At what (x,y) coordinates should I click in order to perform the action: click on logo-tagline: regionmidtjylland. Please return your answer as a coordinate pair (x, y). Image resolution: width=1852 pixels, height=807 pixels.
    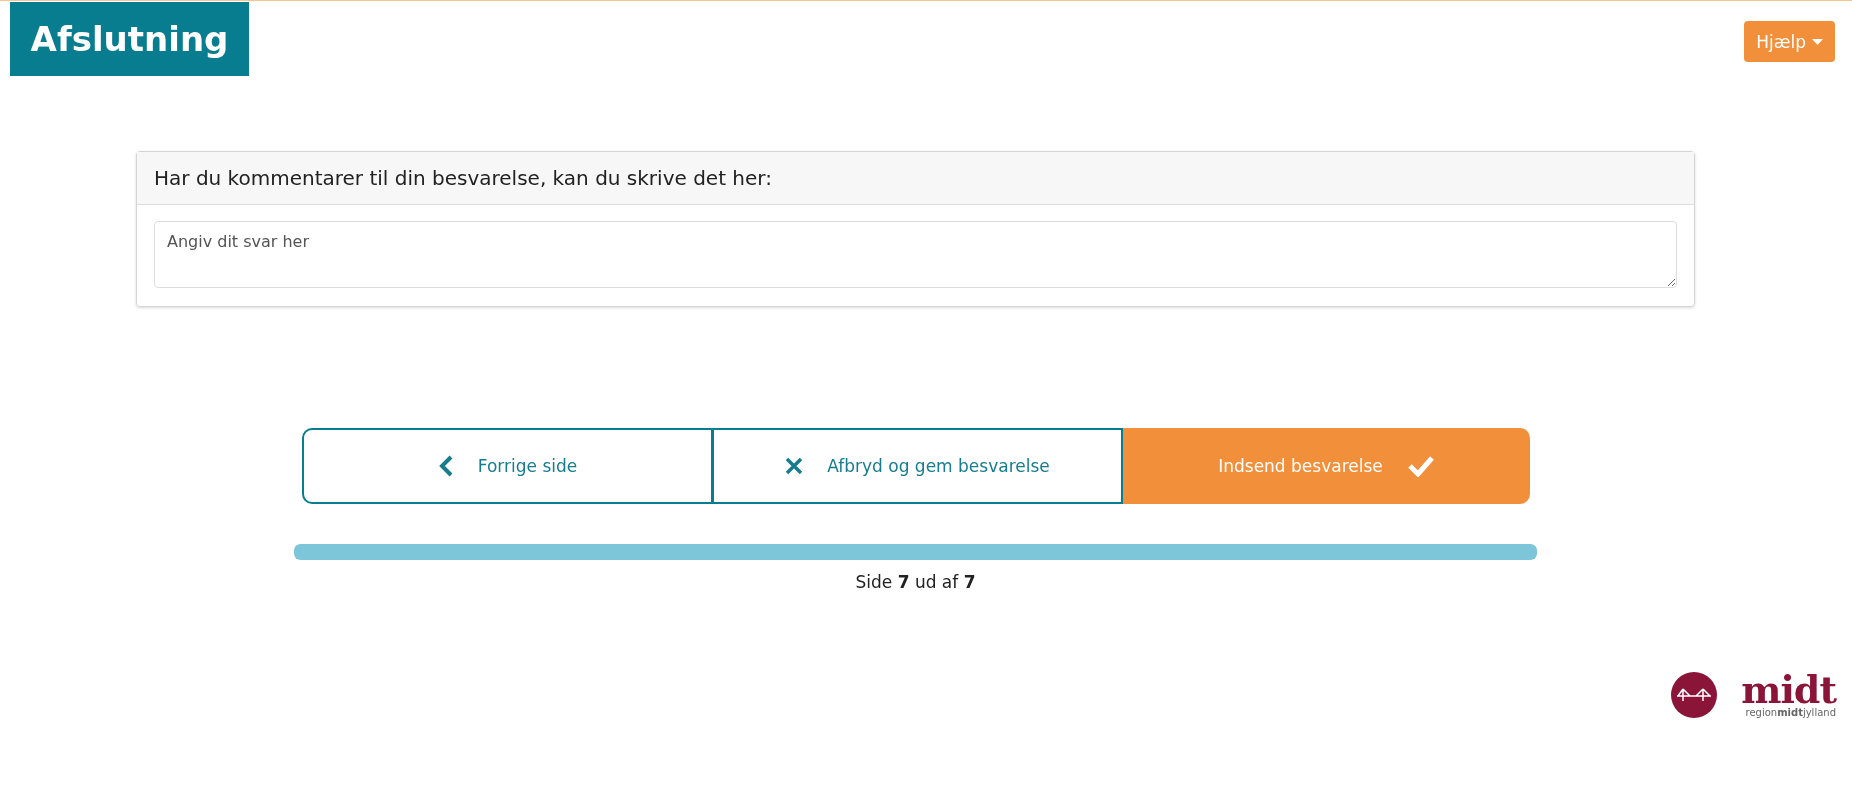
    Looking at the image, I should click on (1790, 712).